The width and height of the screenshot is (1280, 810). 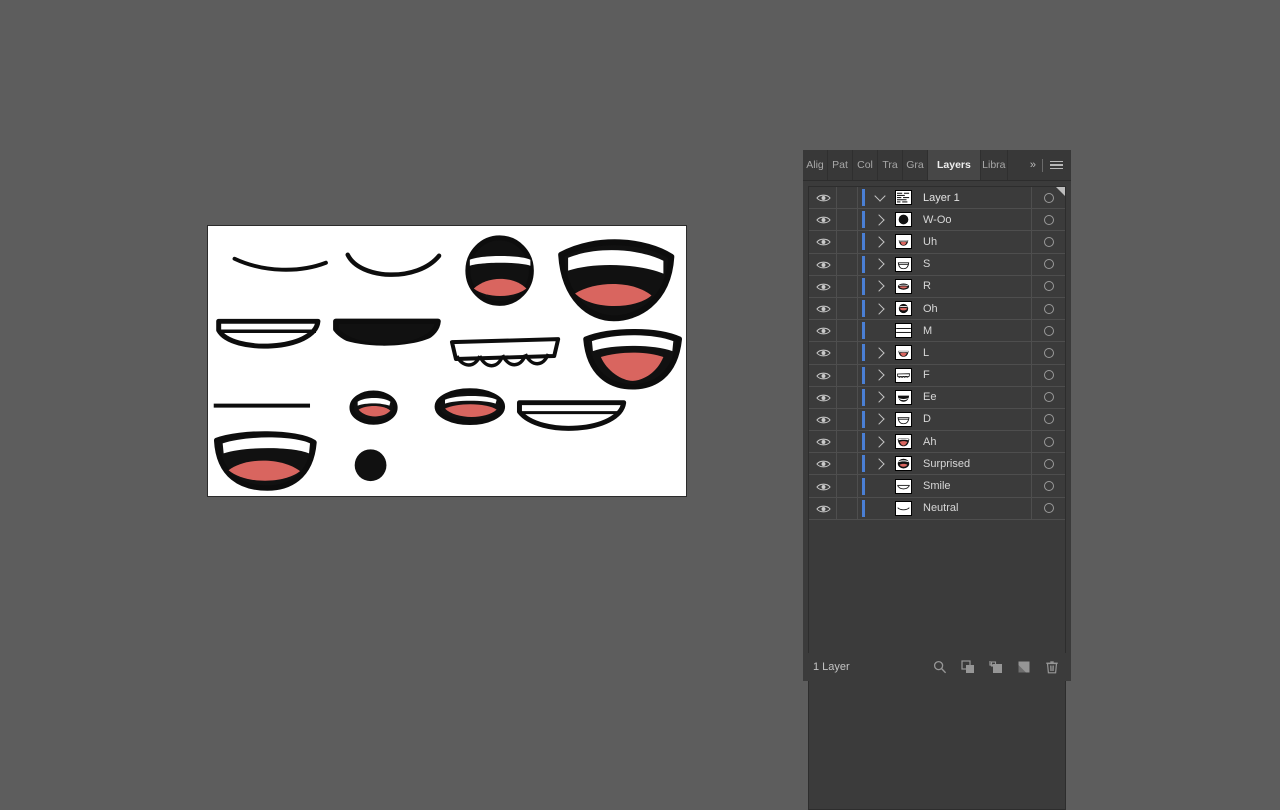 What do you see at coordinates (840, 165) in the screenshot?
I see `tab-pathfinder: Pat` at bounding box center [840, 165].